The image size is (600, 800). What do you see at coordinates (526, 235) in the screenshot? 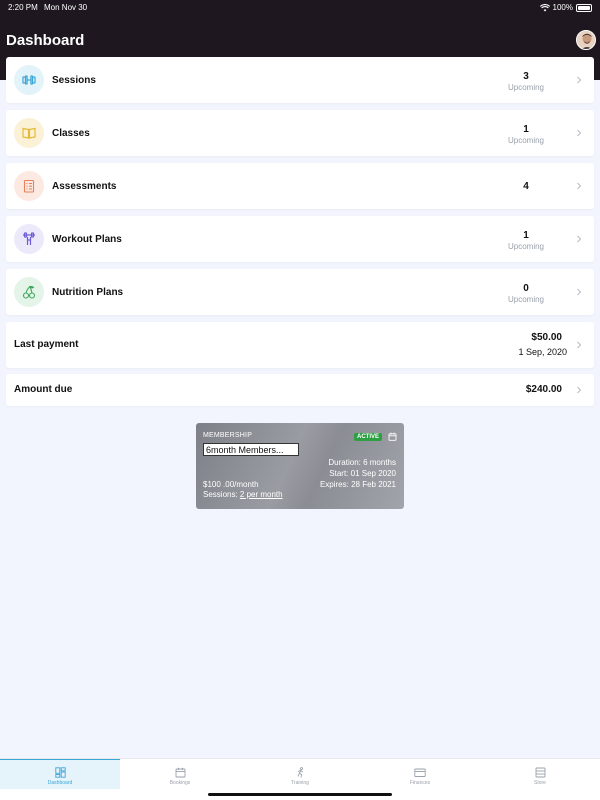
I see `workout-plans-count: 1` at bounding box center [526, 235].